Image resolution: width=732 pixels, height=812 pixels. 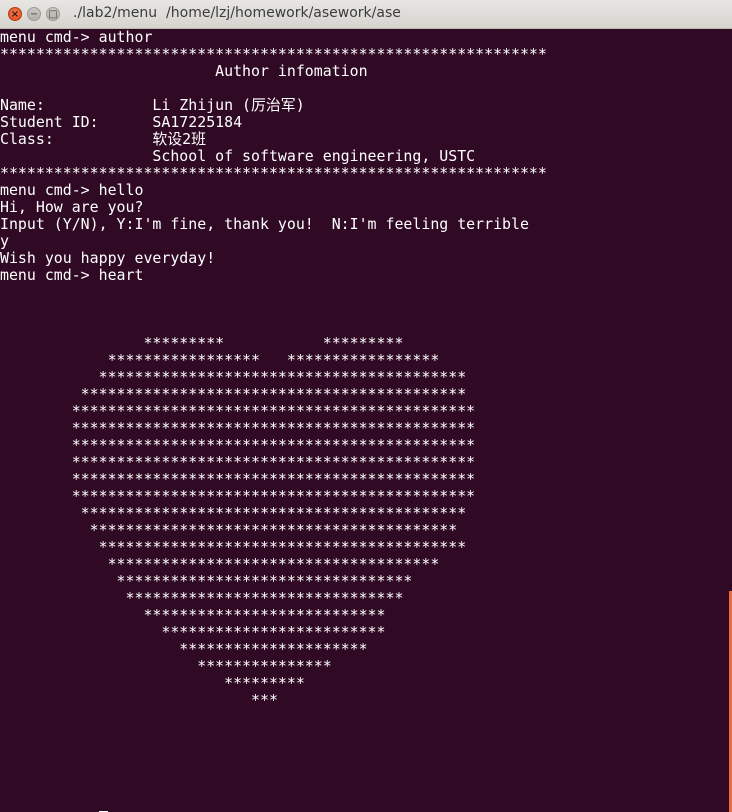 I want to click on terminal-line: School of software engineering, USTC, so click(x=238, y=156).